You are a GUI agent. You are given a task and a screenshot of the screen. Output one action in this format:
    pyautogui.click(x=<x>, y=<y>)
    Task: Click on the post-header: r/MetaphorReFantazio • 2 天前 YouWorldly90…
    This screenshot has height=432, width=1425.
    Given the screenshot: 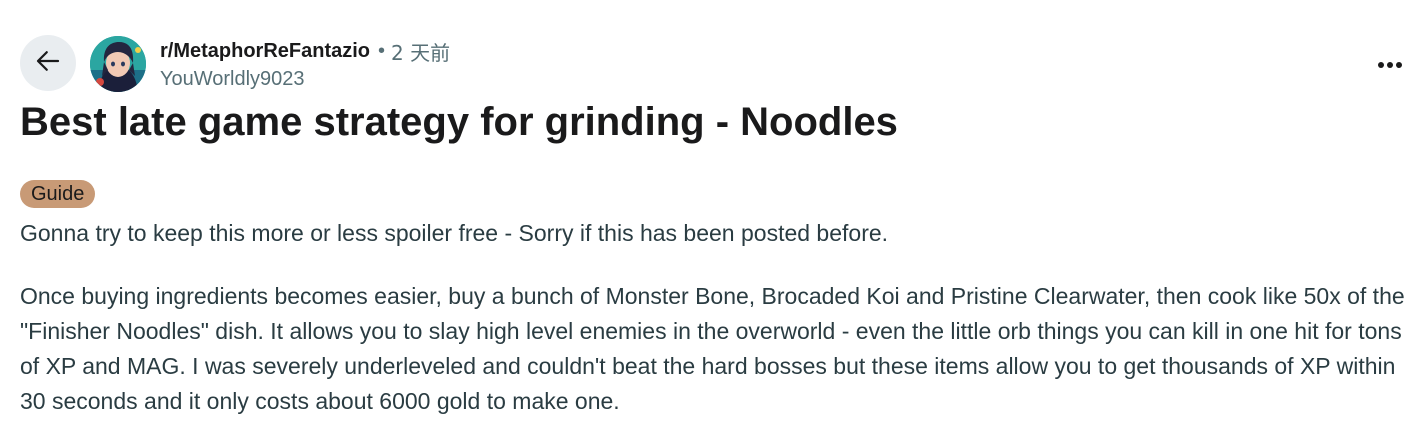 What is the action you would take?
    pyautogui.click(x=715, y=64)
    